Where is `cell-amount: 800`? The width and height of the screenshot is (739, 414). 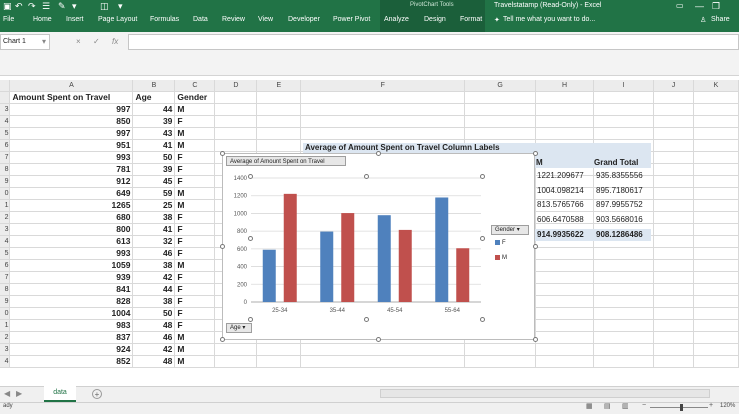 cell-amount: 800 is located at coordinates (71, 229).